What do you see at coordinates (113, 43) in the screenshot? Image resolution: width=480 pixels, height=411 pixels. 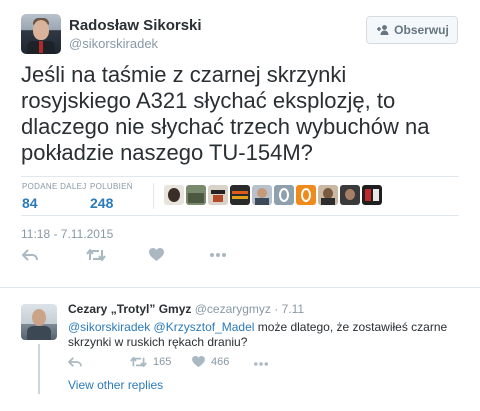 I see `author-handle: @sikorskiradek` at bounding box center [113, 43].